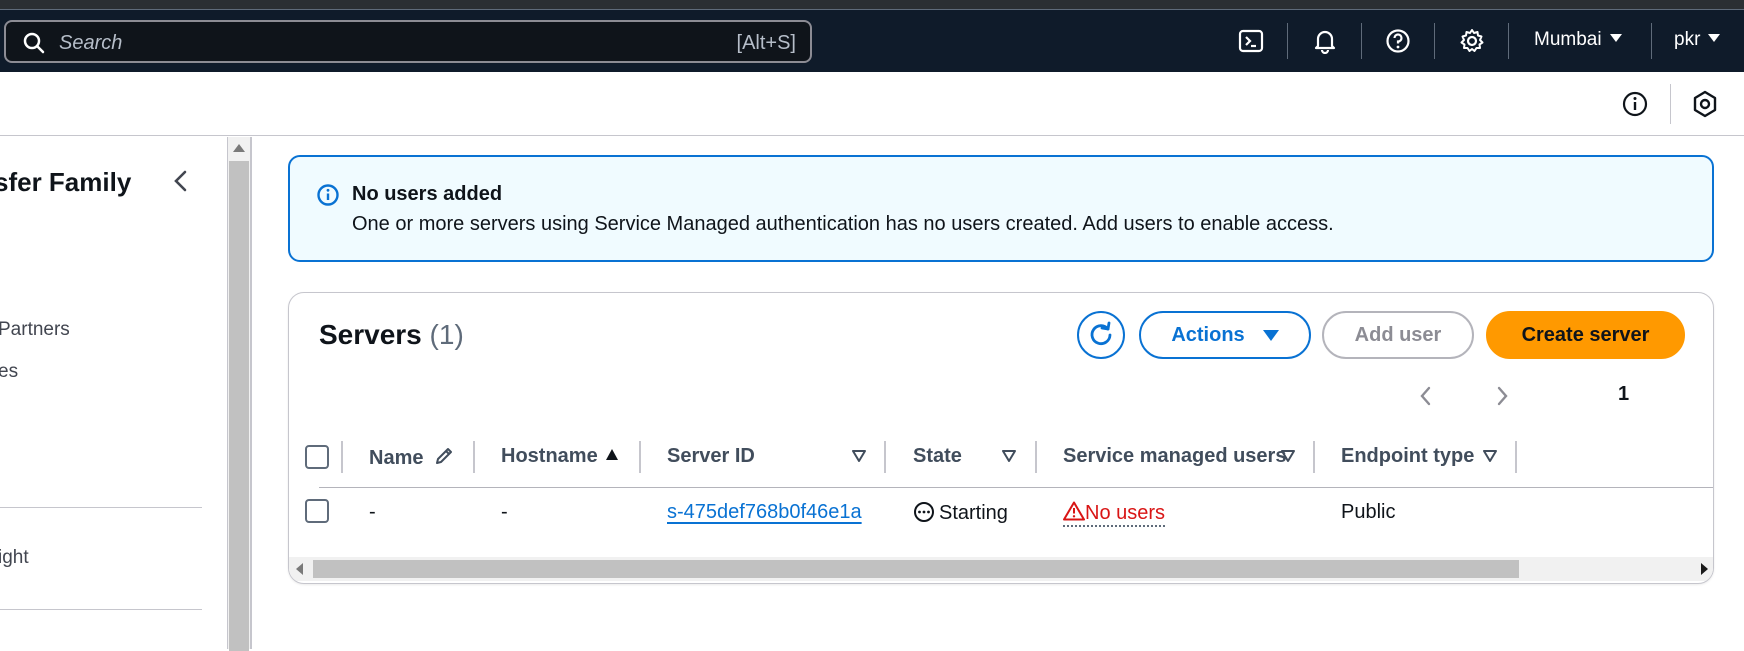 The height and width of the screenshot is (651, 1744). I want to click on utility-divider, so click(1670, 104).